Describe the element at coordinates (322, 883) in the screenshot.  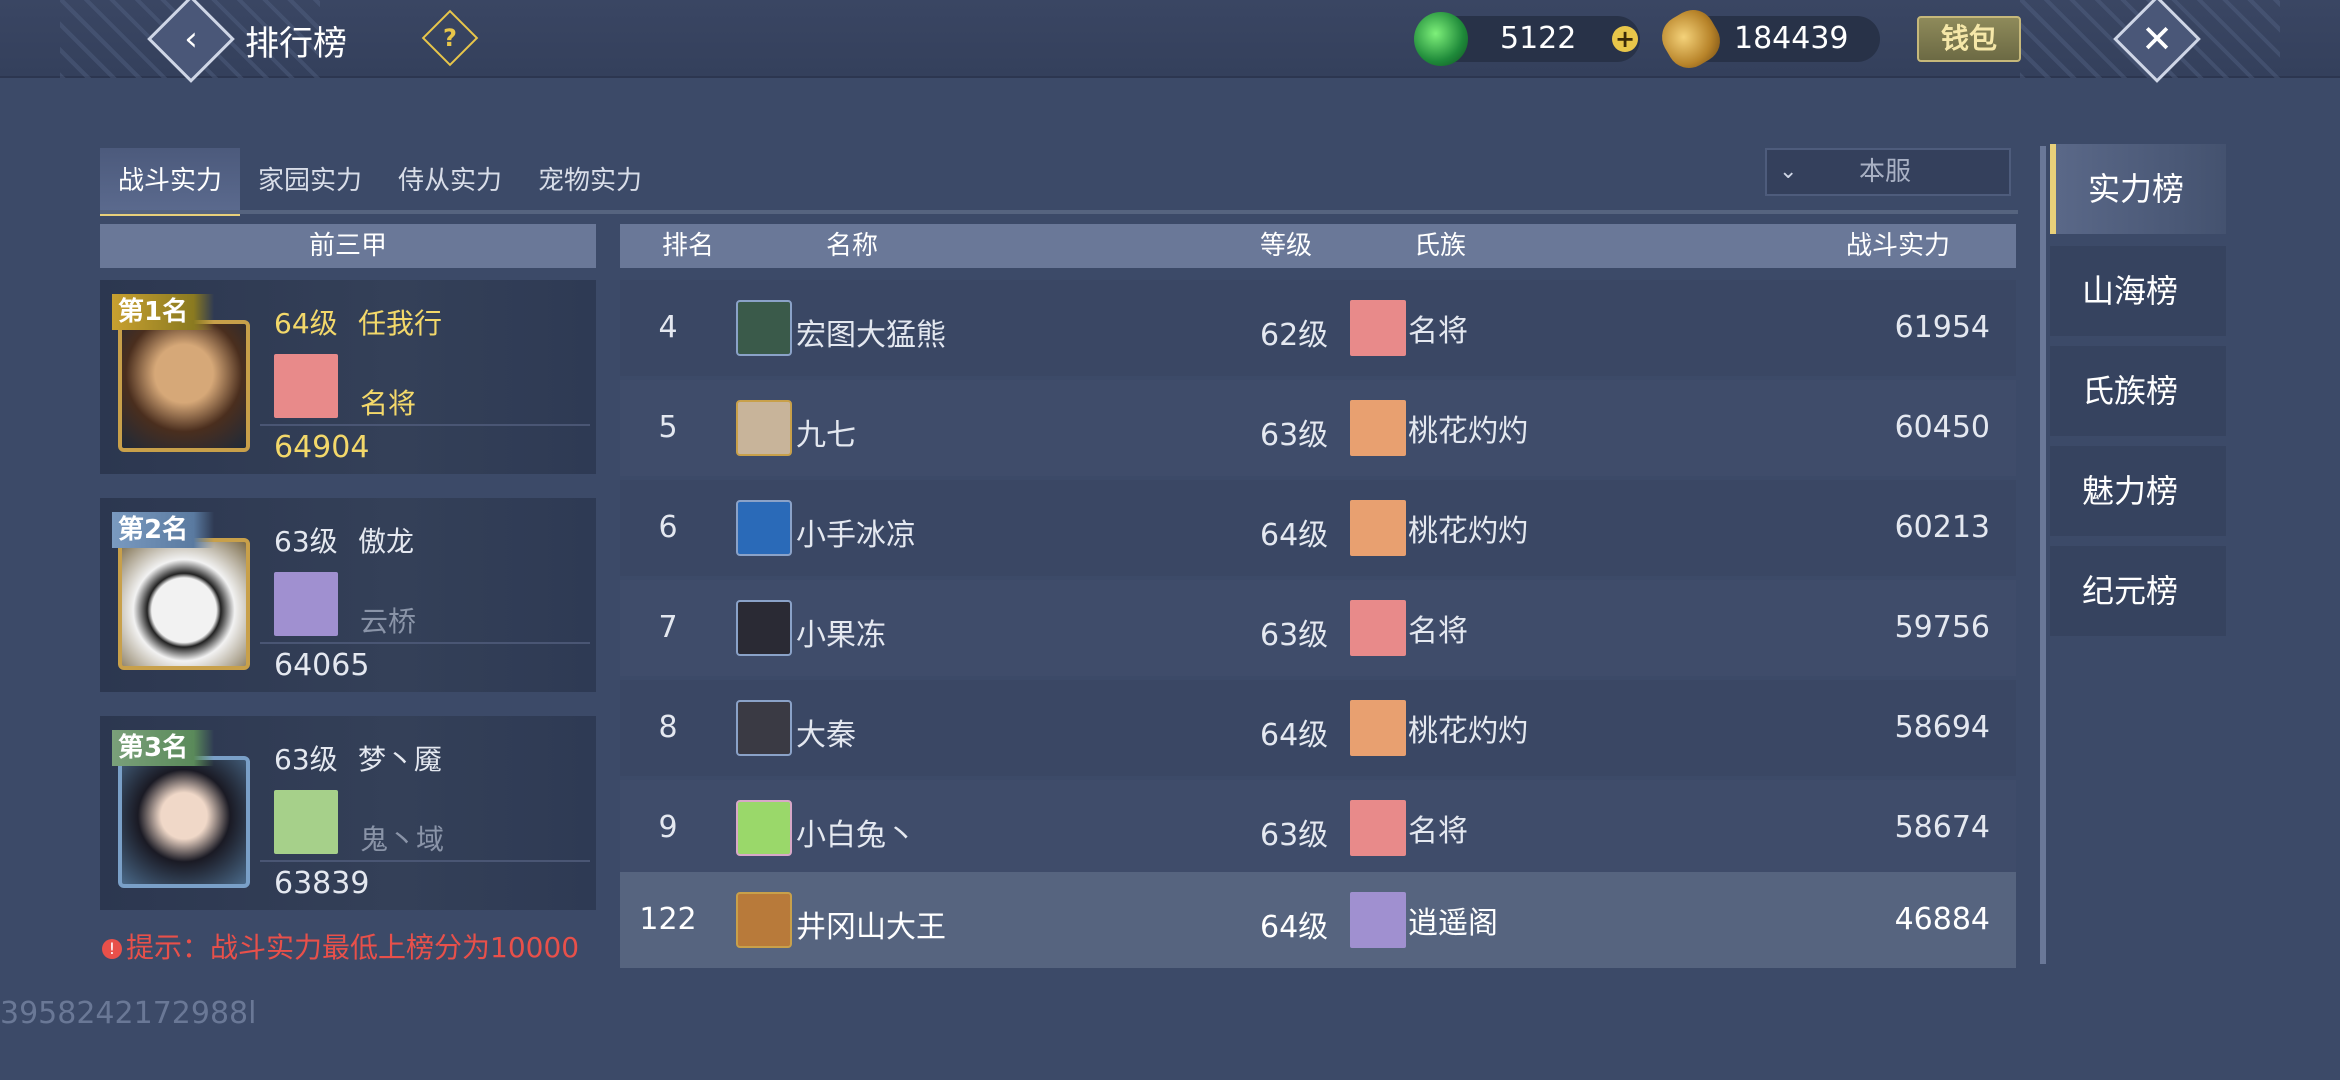
I see `combat-power: 63839` at that location.